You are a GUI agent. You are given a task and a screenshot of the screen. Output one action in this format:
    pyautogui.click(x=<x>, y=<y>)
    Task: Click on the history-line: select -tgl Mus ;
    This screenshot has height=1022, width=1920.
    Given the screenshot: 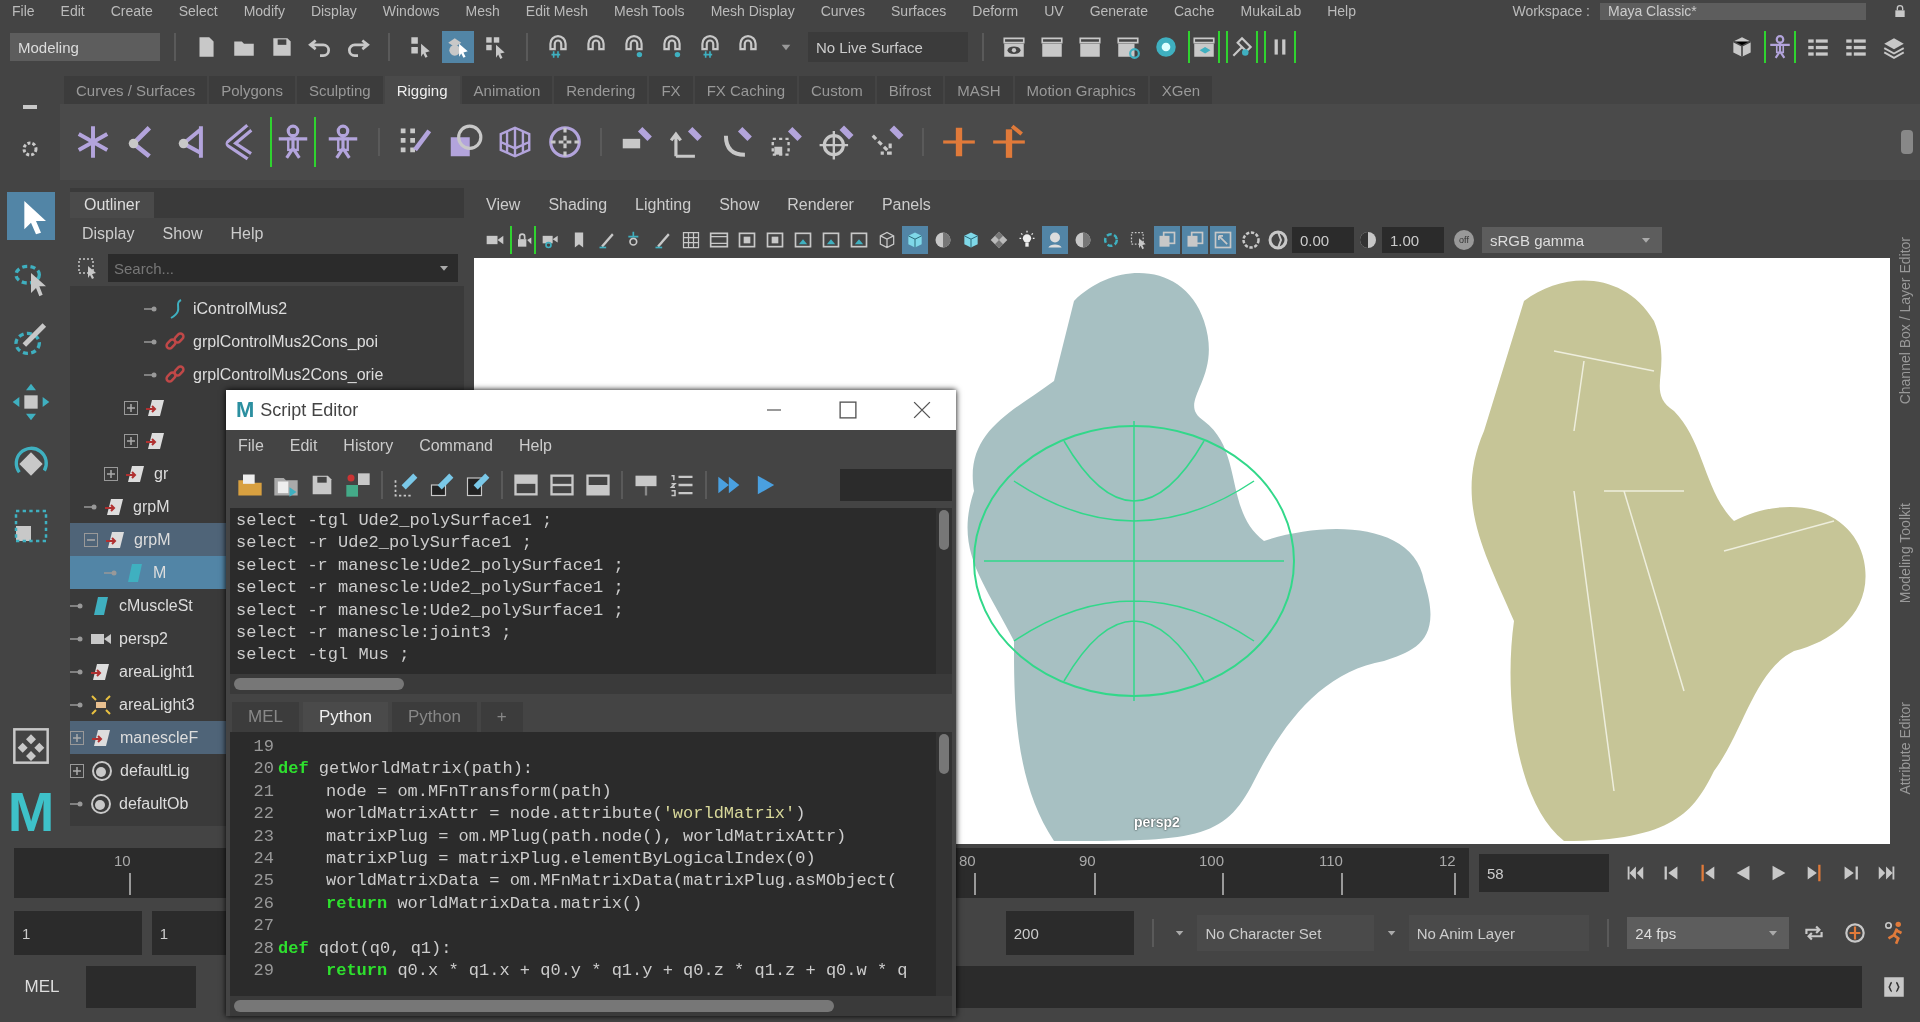 What is the action you would take?
    pyautogui.click(x=323, y=655)
    